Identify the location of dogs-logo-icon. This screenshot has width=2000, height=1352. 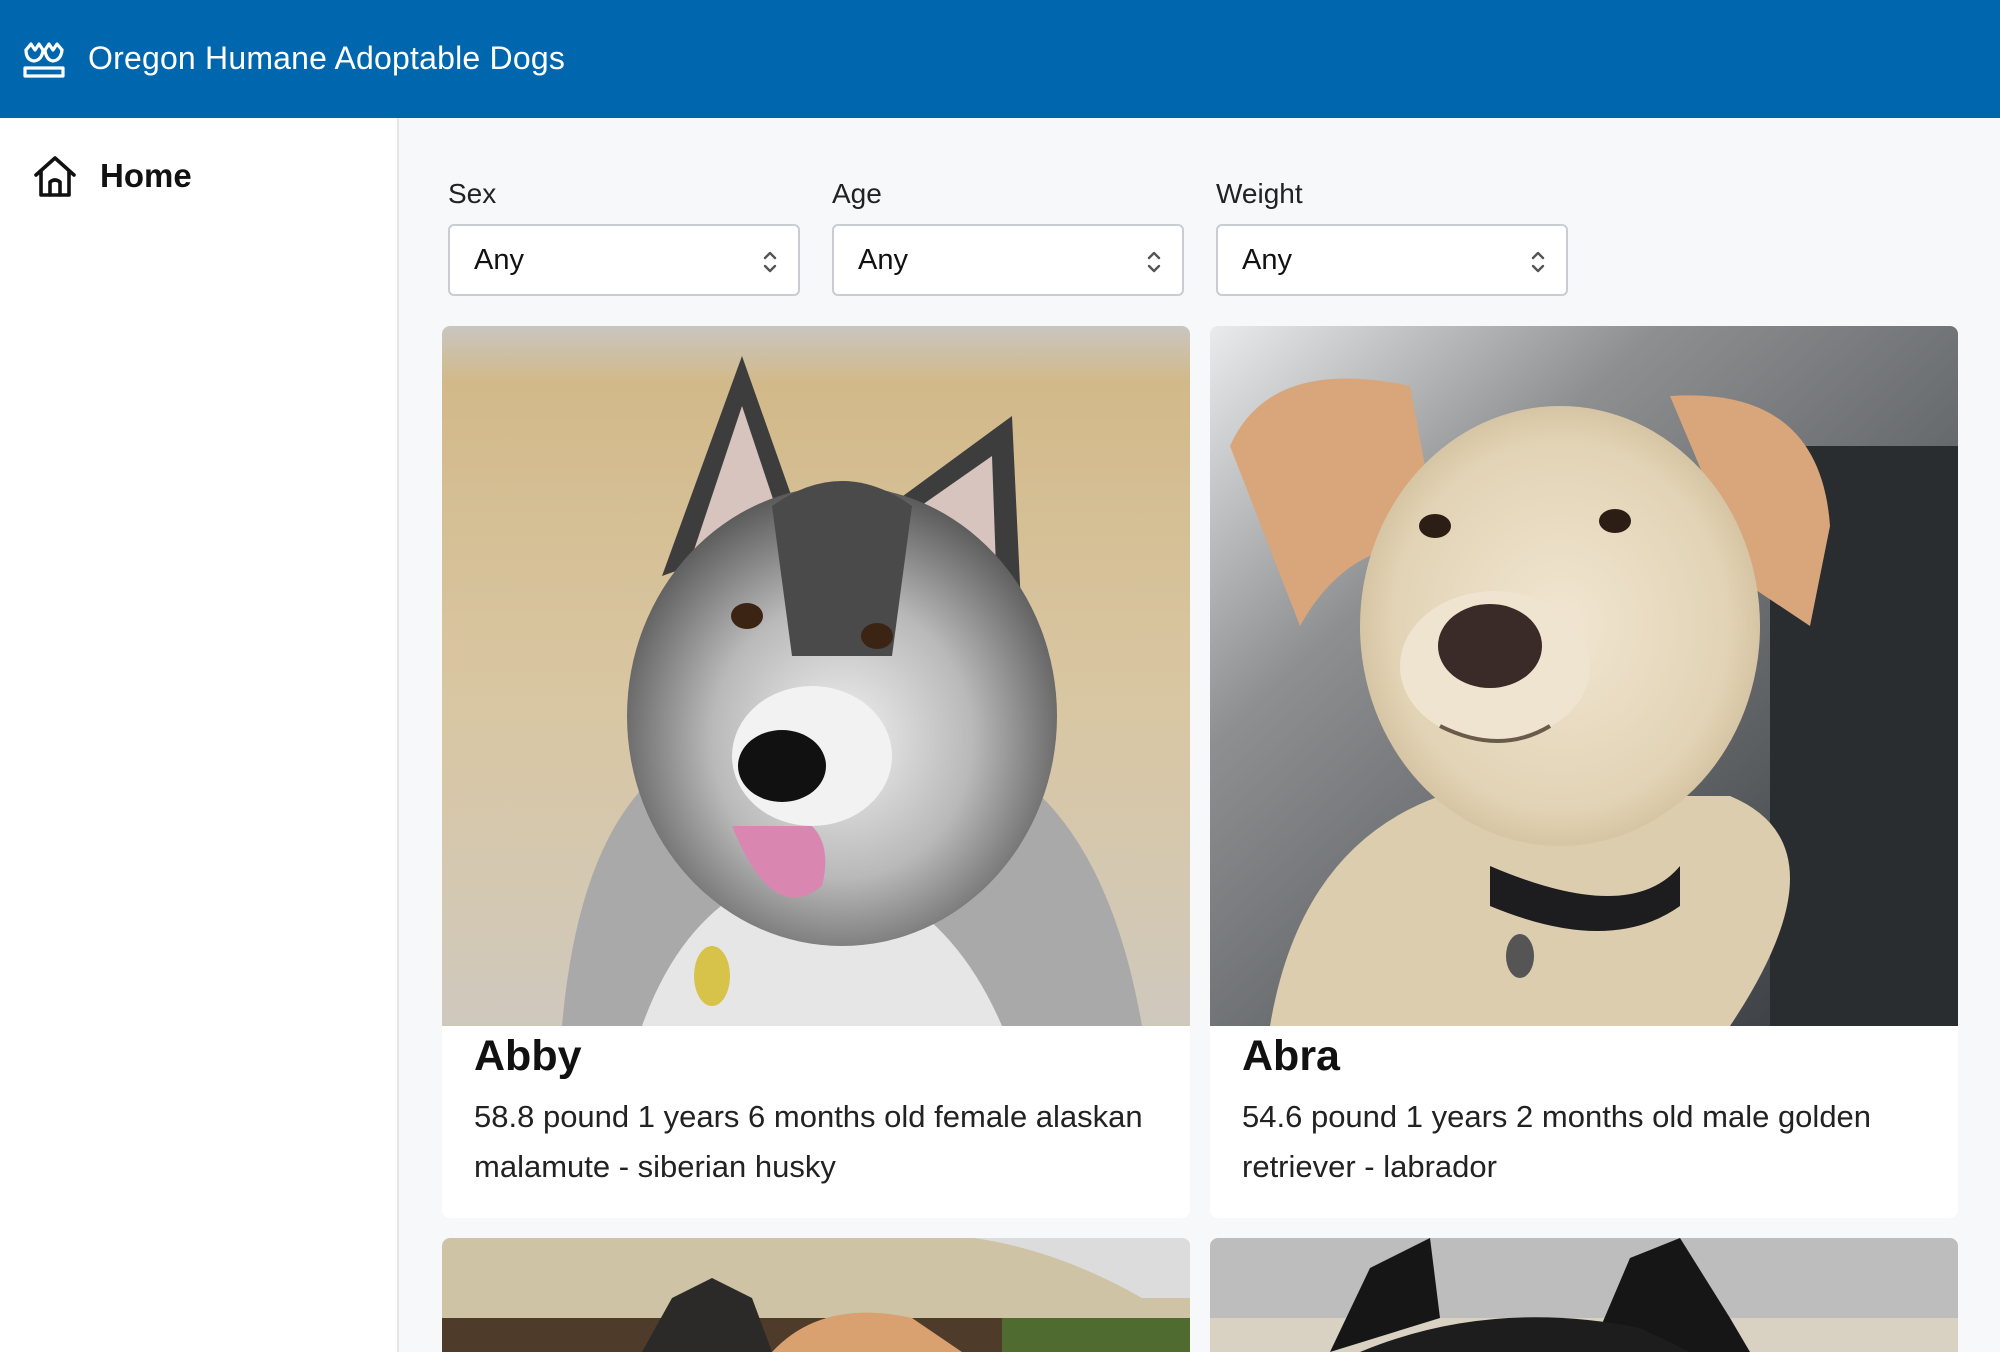
(44, 60).